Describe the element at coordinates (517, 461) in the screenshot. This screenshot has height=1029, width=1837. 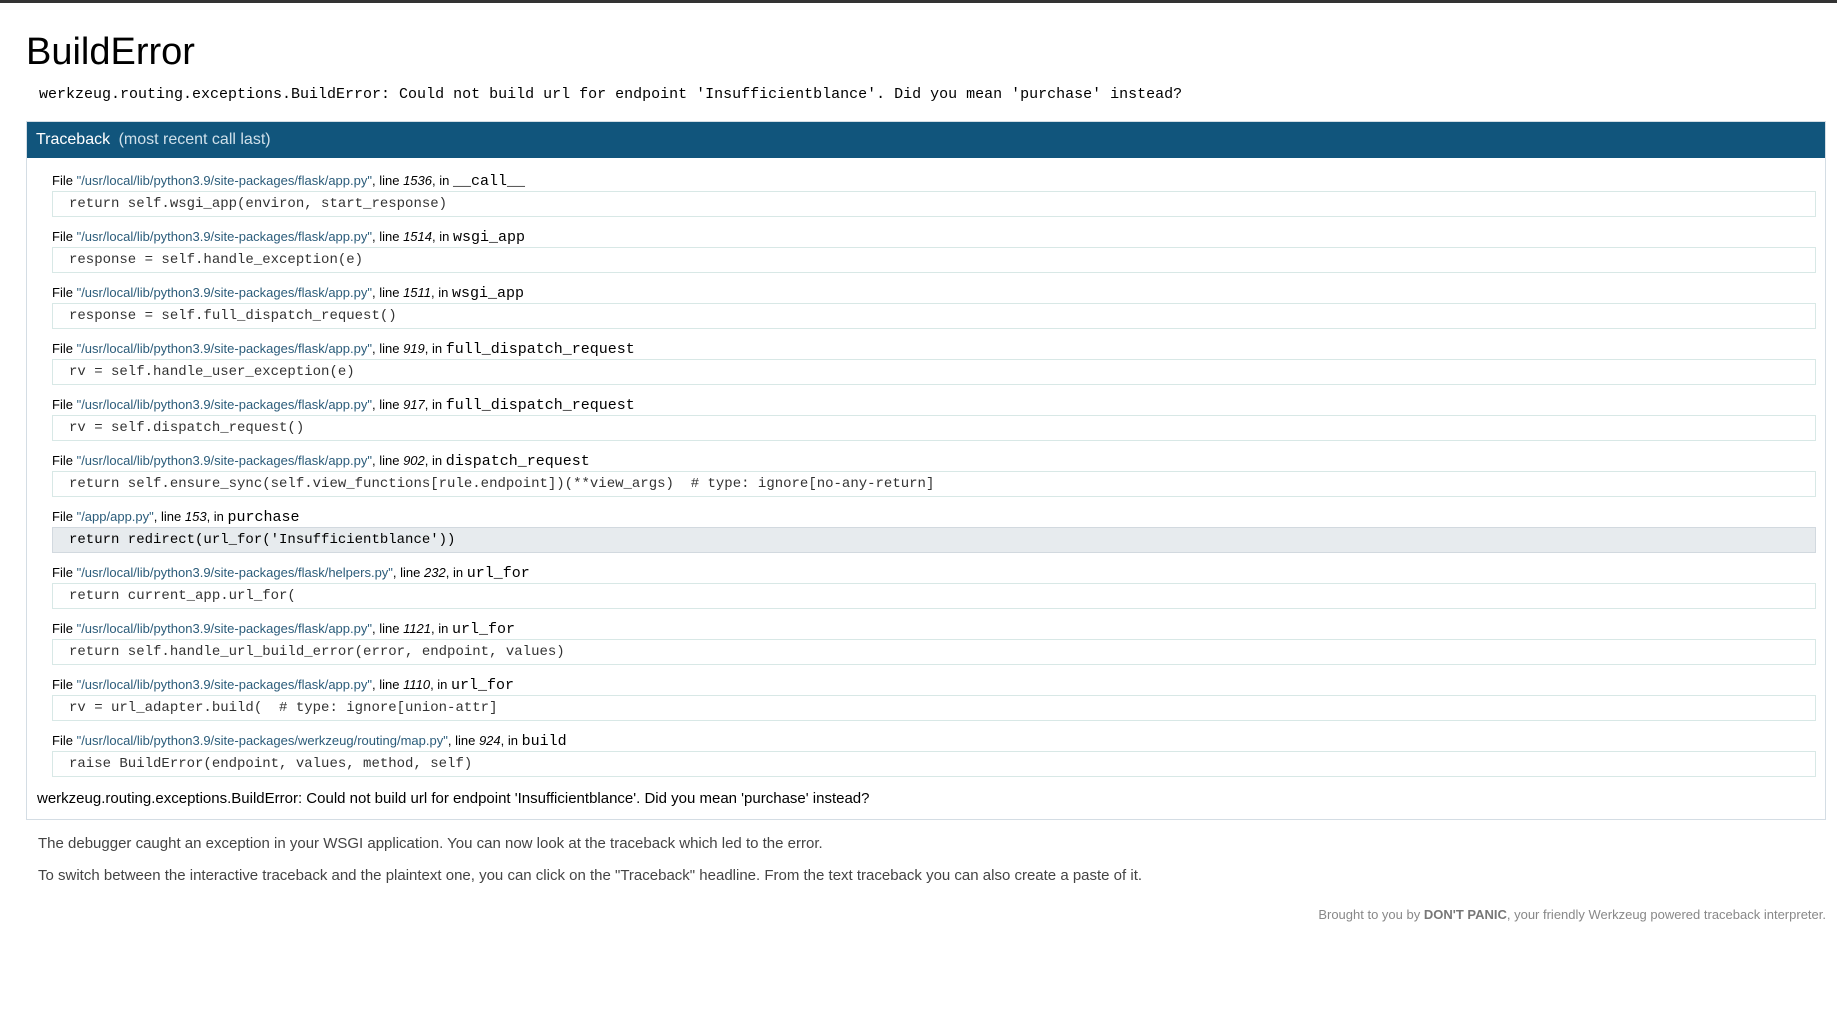
I see `frame-function: dispatch_request` at that location.